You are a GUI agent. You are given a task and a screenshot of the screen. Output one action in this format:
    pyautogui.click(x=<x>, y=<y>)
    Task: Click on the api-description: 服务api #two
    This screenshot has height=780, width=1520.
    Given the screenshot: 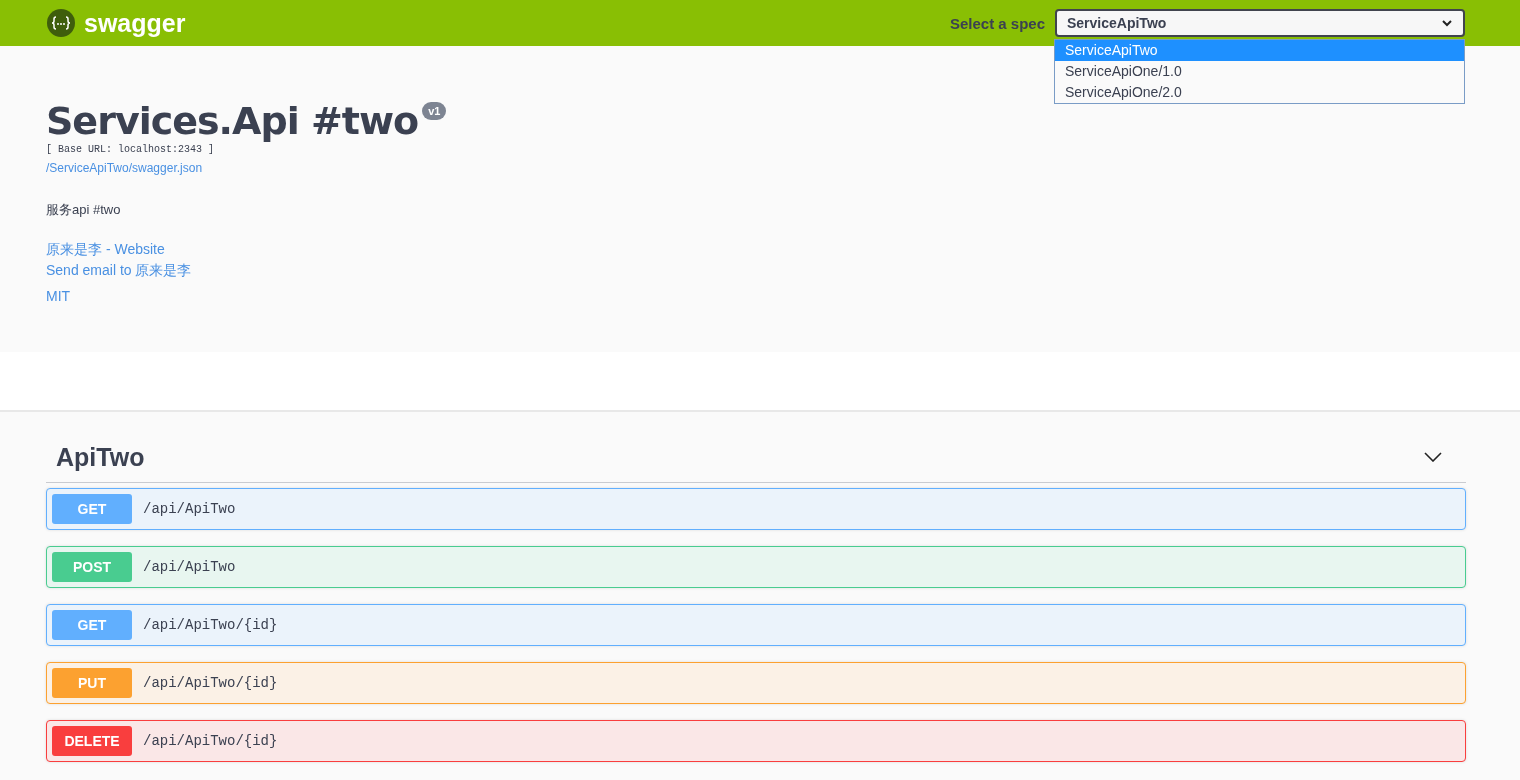 What is the action you would take?
    pyautogui.click(x=84, y=210)
    